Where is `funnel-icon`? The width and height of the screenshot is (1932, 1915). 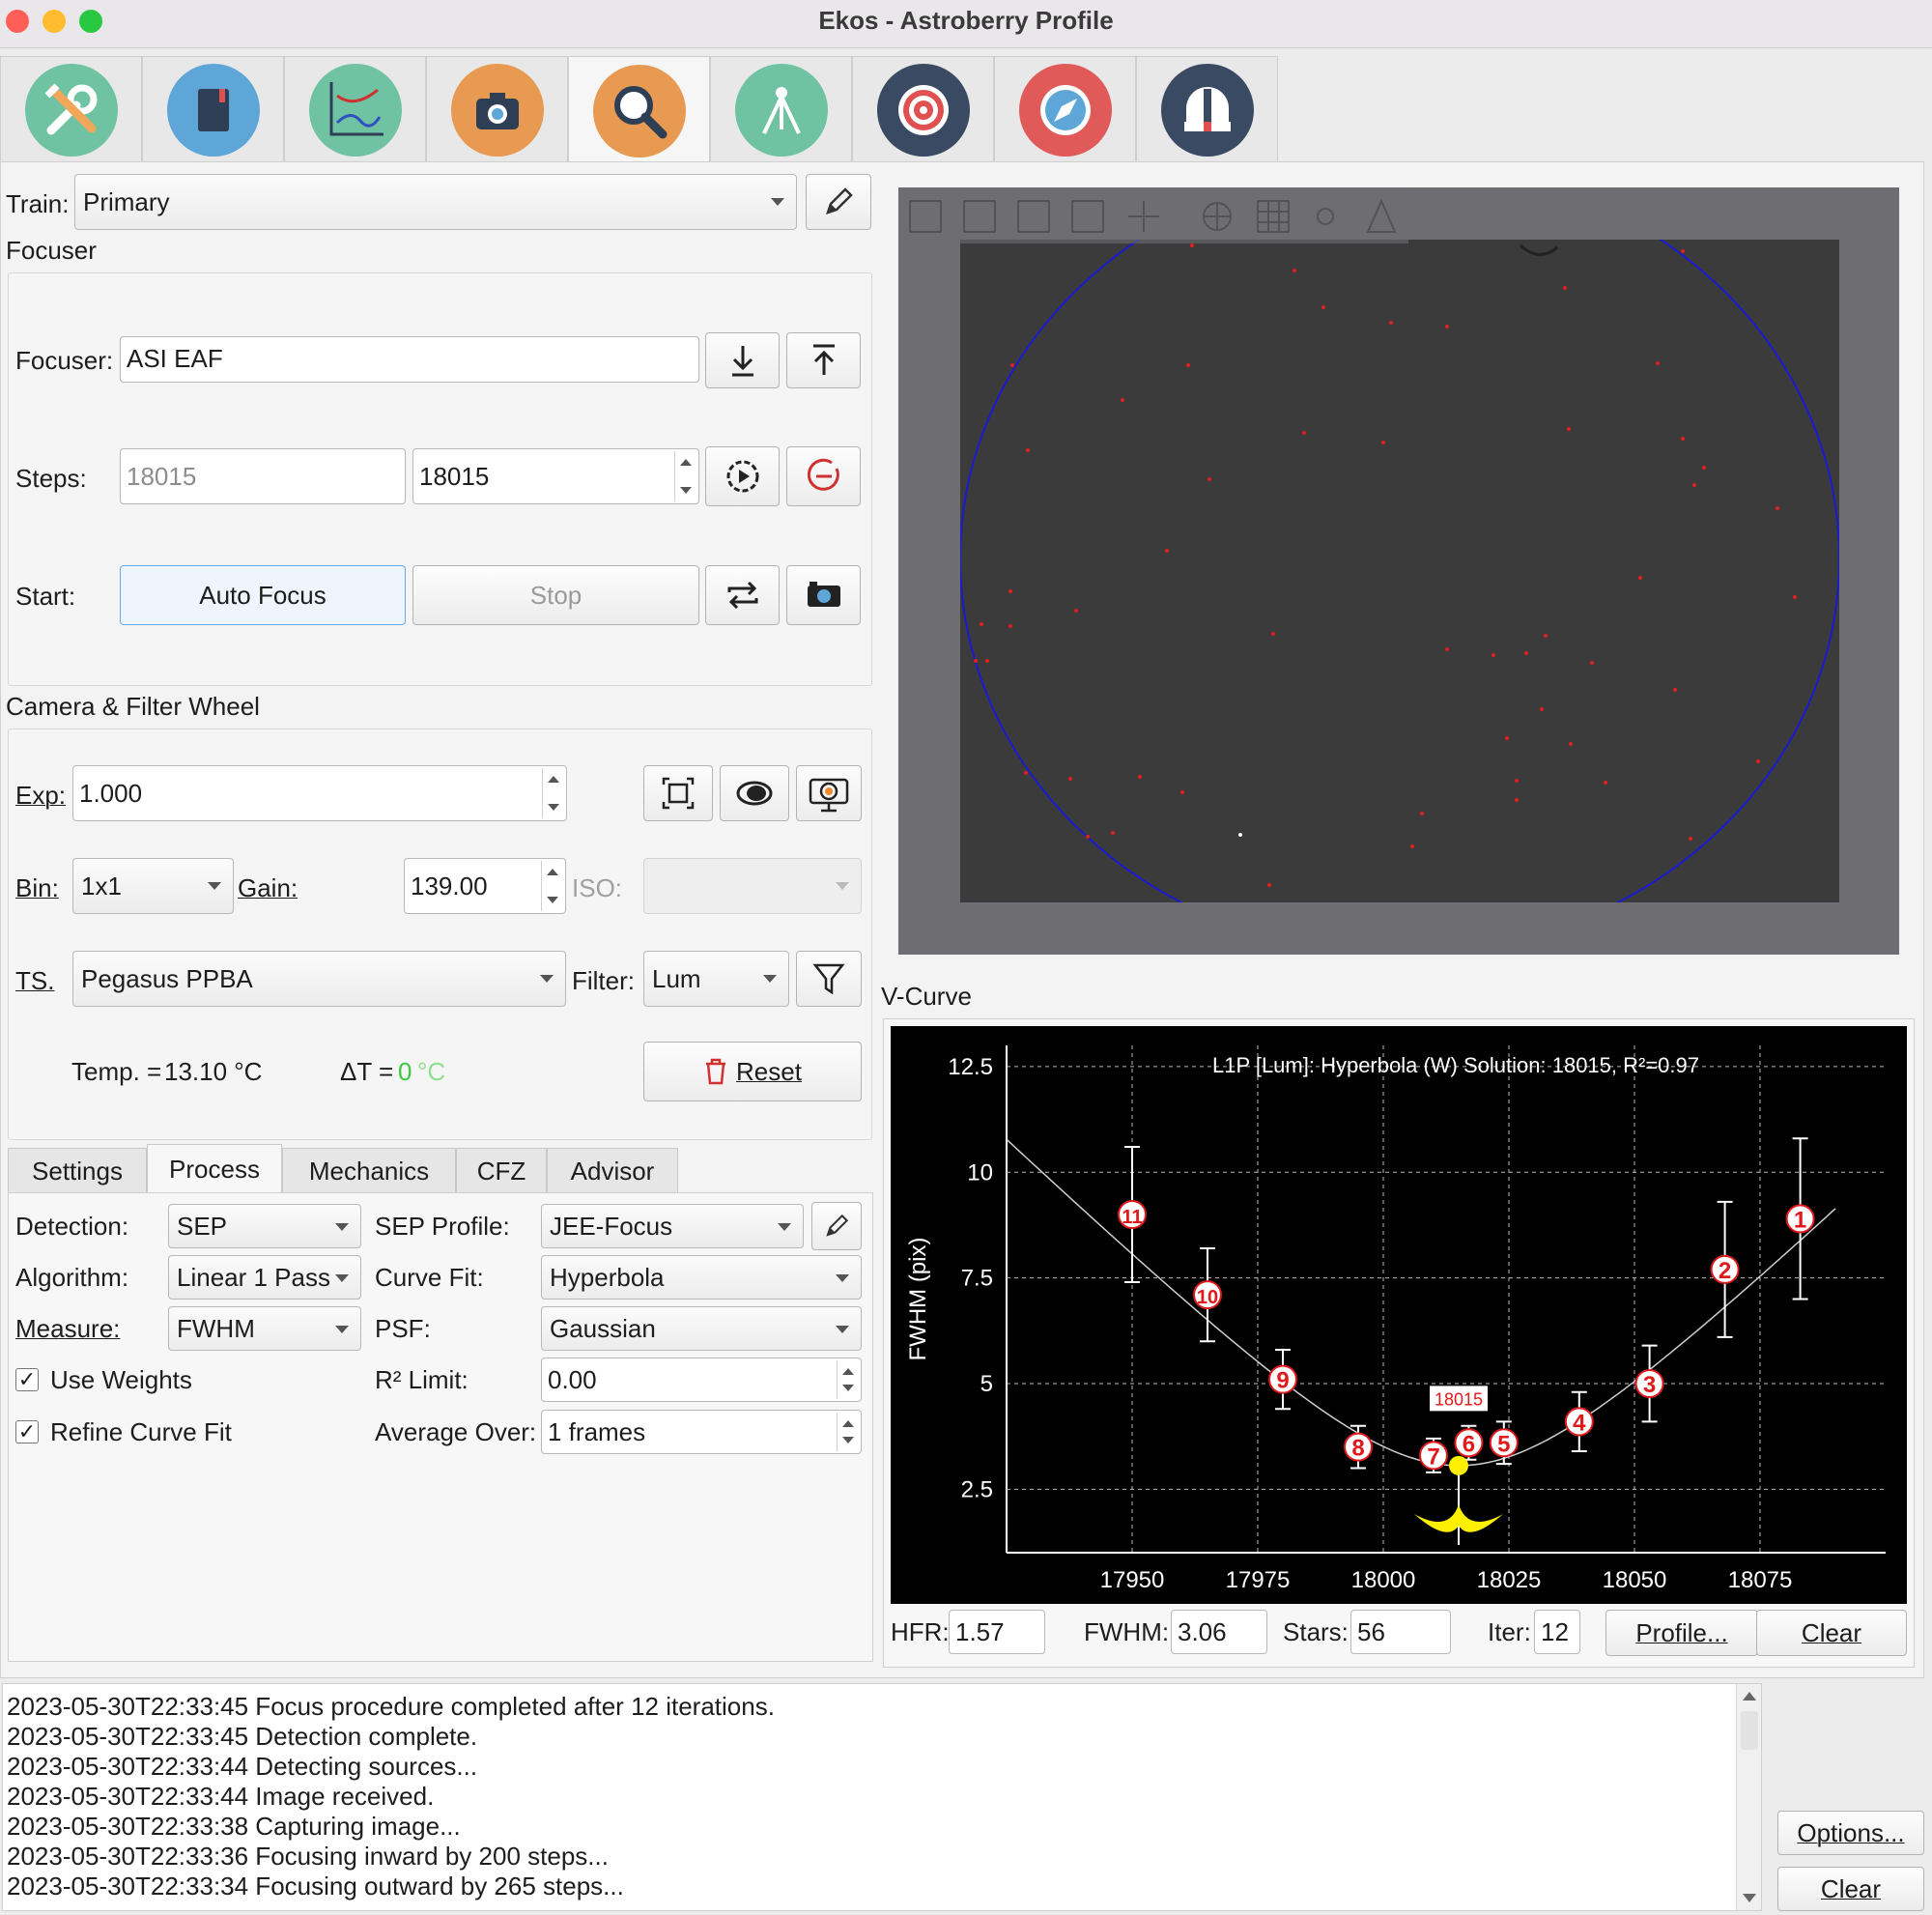
funnel-icon is located at coordinates (828, 979).